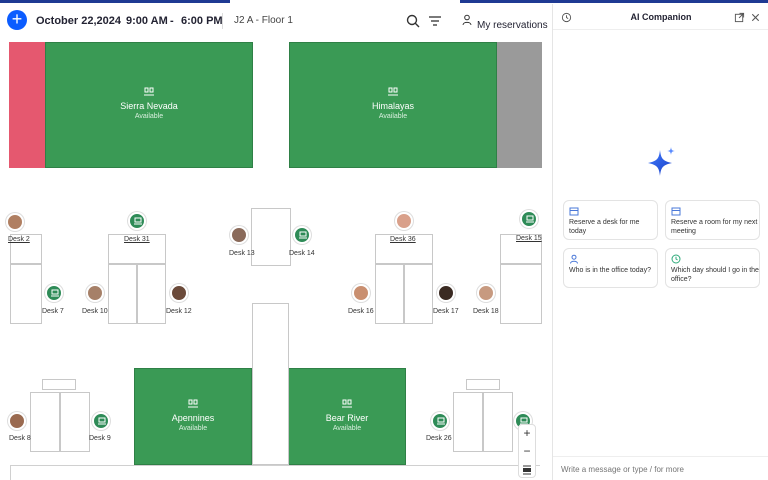 The height and width of the screenshot is (480, 768). I want to click on desk-8-9-top, so click(59, 384).